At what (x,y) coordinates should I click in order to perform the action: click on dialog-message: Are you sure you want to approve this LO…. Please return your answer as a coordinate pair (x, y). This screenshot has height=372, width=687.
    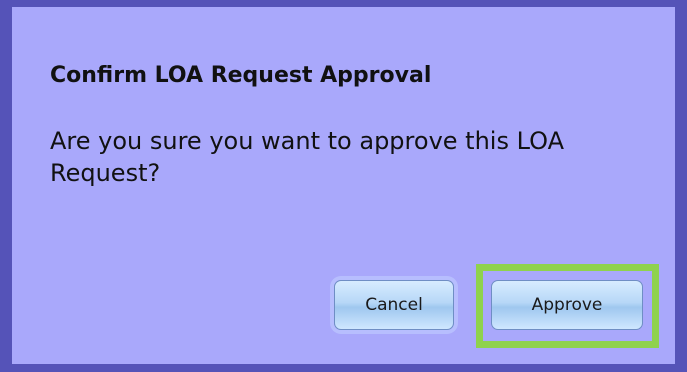
    Looking at the image, I should click on (307, 157).